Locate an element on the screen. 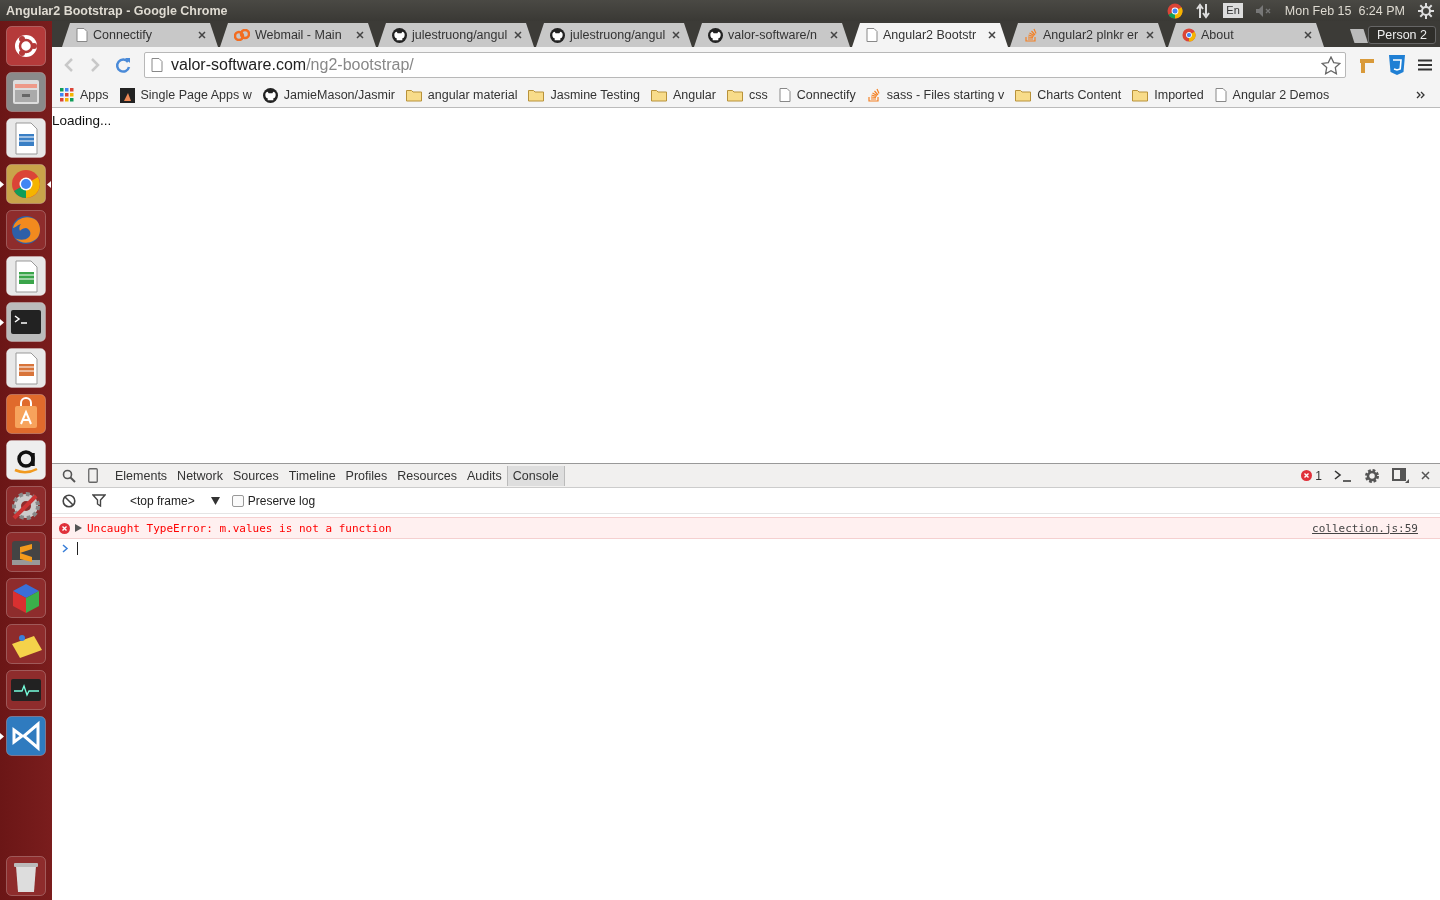 This screenshot has width=1440, height=900. devtools-tab: Resources is located at coordinates (427, 475).